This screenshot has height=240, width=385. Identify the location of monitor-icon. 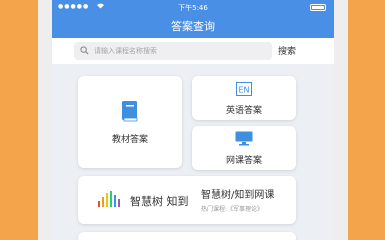
(244, 138).